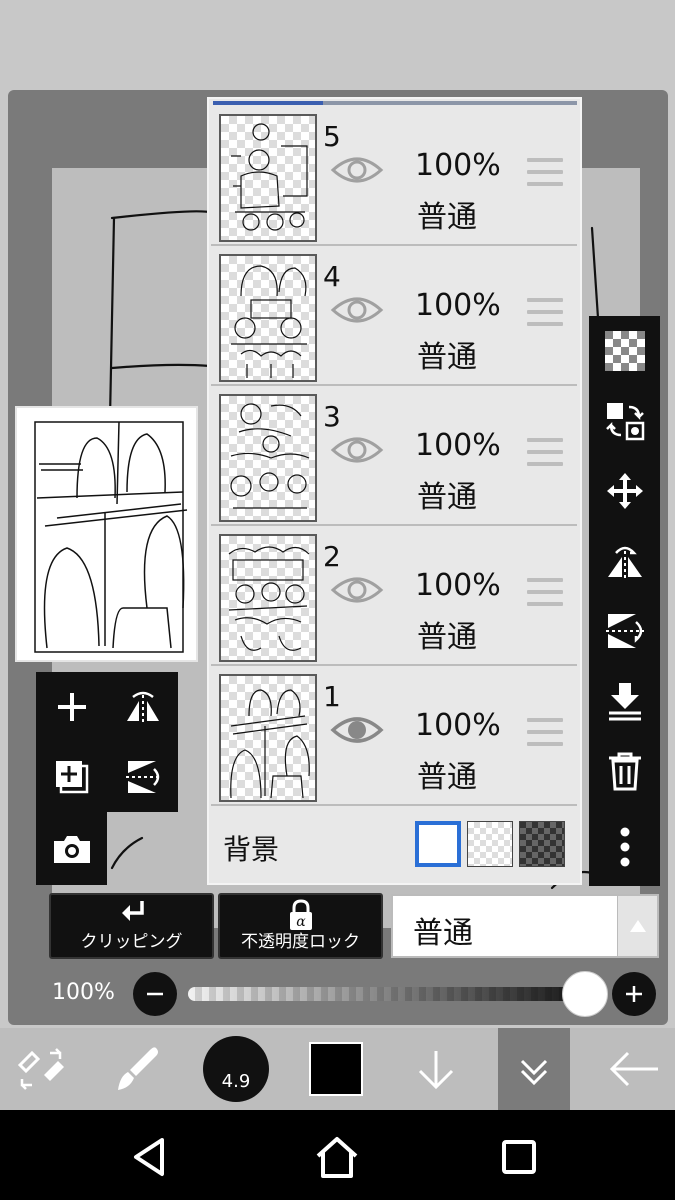 The width and height of the screenshot is (675, 1200). What do you see at coordinates (585, 994) in the screenshot?
I see `opacity-slider-thumb` at bounding box center [585, 994].